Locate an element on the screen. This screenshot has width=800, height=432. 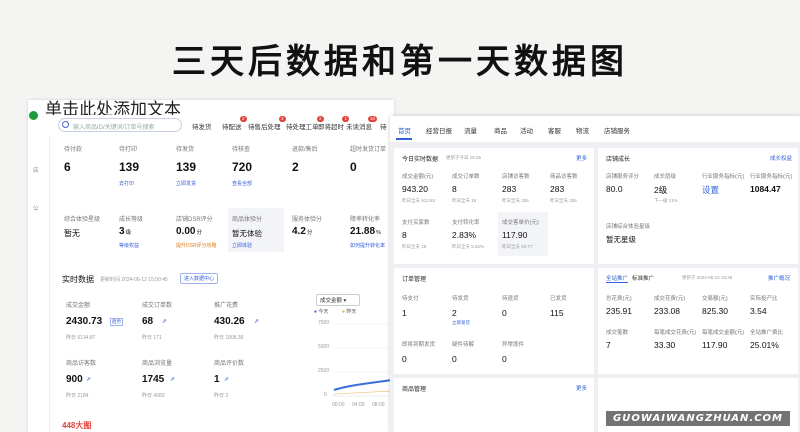
placeholder-caption: 单击此处添加文本 is located at coordinates (113, 107).